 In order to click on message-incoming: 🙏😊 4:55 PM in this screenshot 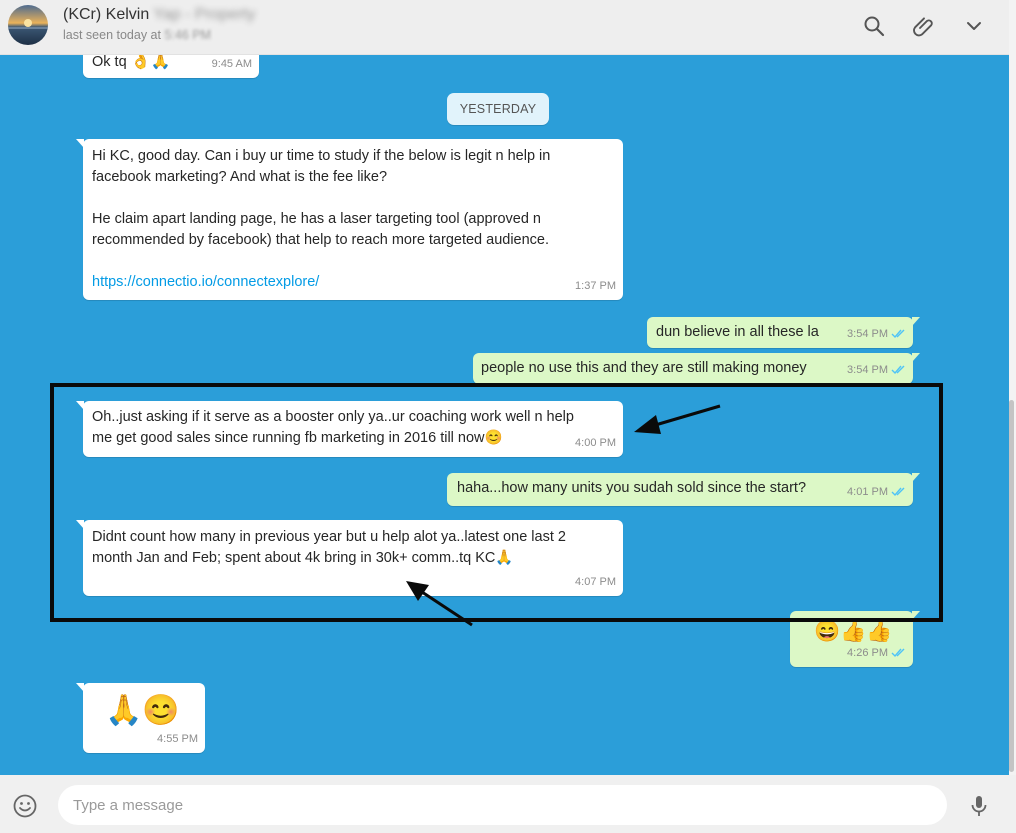, I will do `click(140, 718)`.